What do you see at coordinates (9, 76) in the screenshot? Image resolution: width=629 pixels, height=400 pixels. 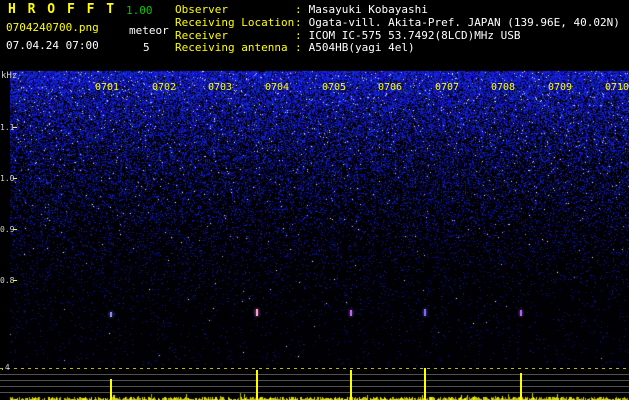 I see `freq-axis-unit: kHz` at bounding box center [9, 76].